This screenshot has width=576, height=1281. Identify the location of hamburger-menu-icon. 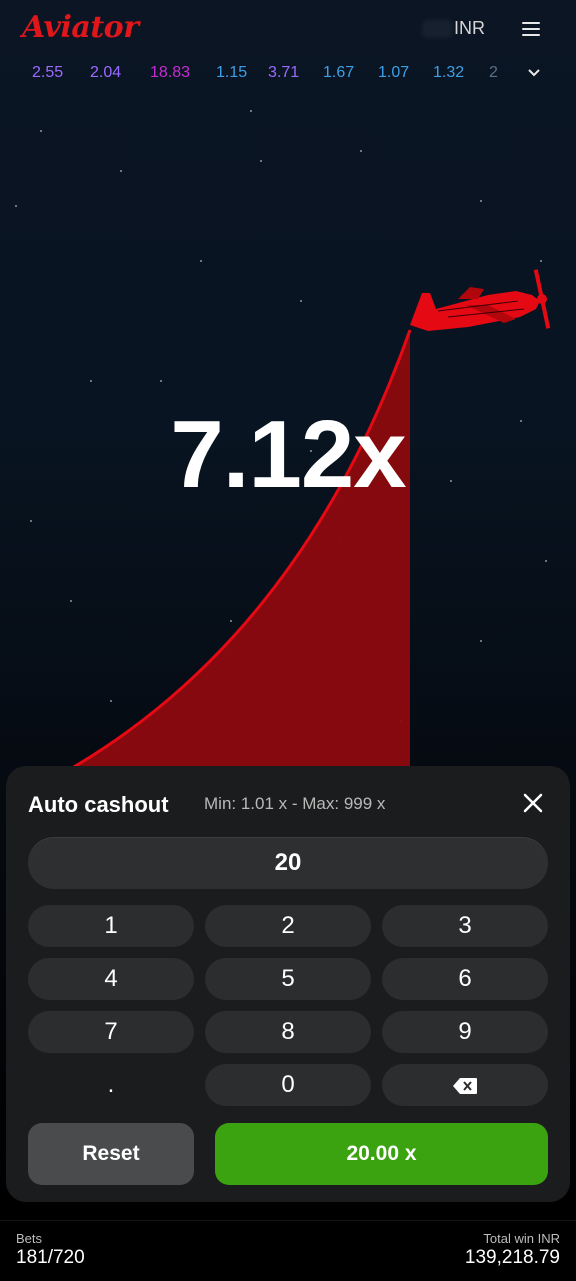
(533, 29).